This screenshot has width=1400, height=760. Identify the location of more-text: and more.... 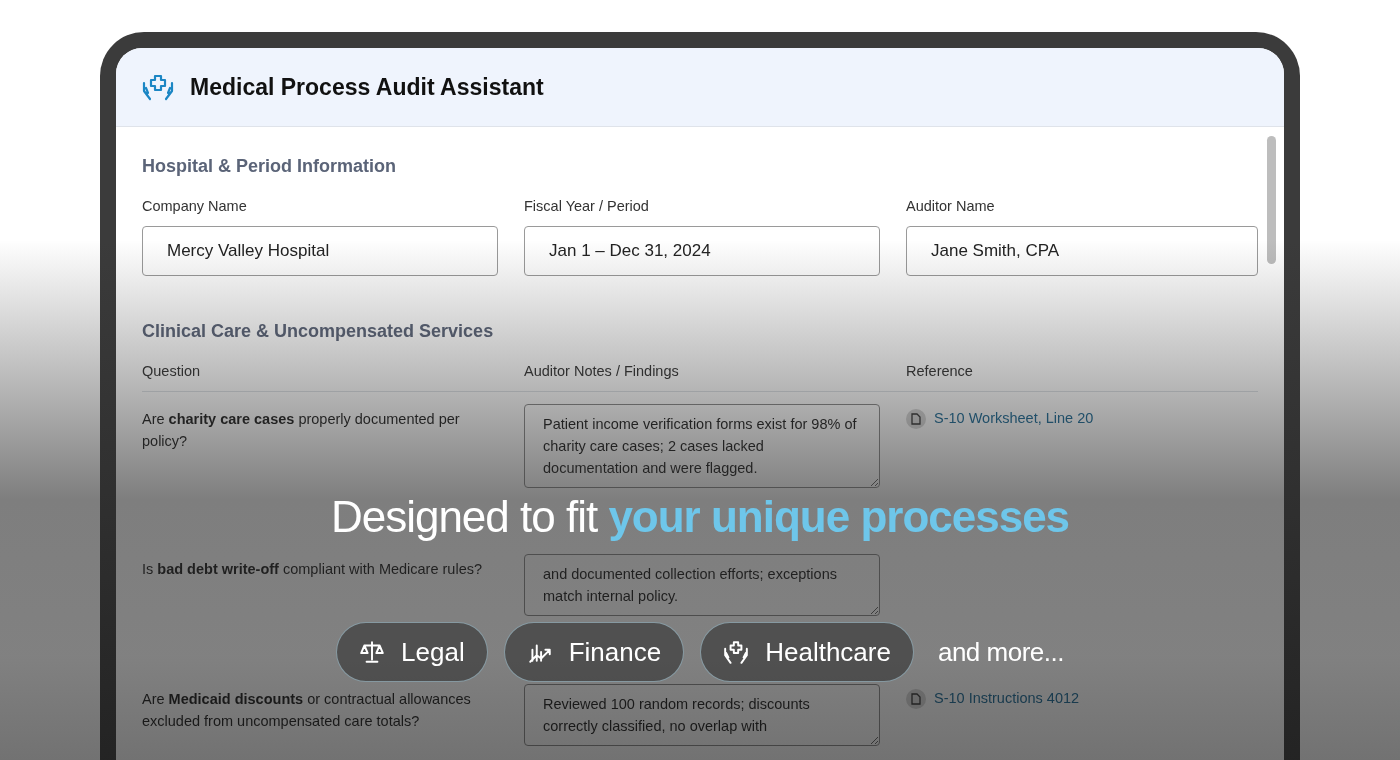
(1000, 652).